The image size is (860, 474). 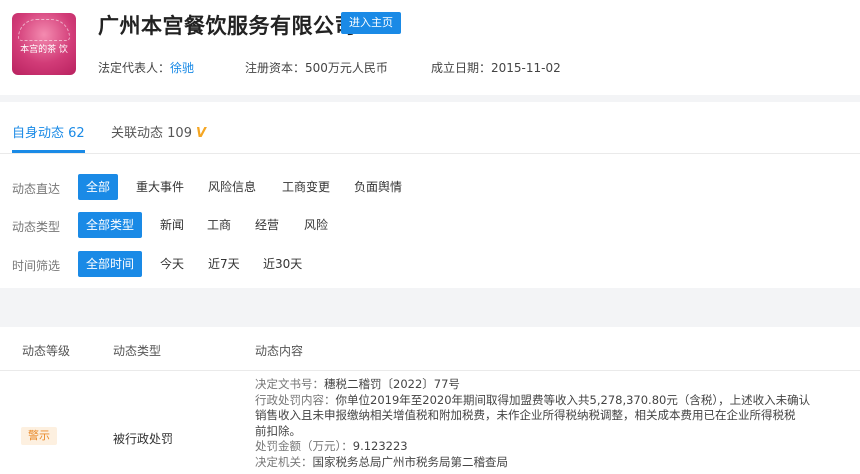 What do you see at coordinates (219, 225) in the screenshot?
I see `filter-type-business: 工商` at bounding box center [219, 225].